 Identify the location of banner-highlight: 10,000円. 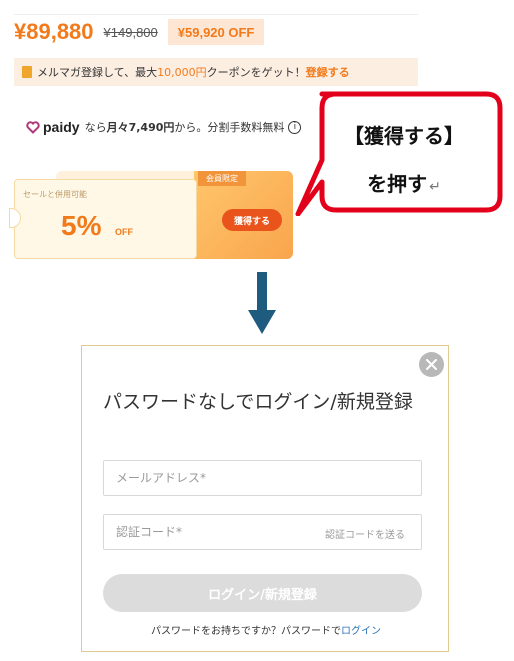
(182, 72).